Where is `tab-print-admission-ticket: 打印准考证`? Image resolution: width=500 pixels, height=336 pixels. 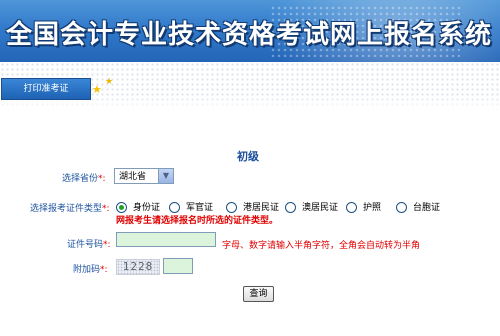
tab-print-admission-ticket: 打印准考证 is located at coordinates (46, 89).